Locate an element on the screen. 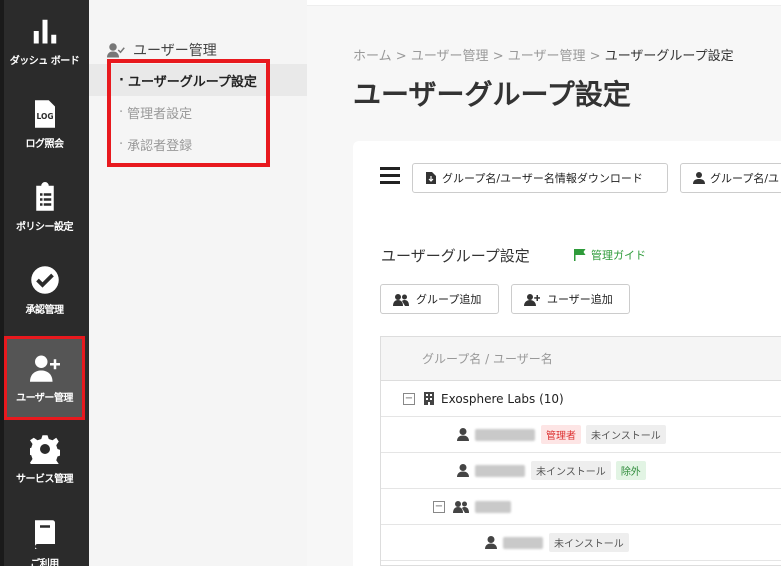 Image resolution: width=781 pixels, height=566 pixels. add-group-button: グループ追加 is located at coordinates (439, 299).